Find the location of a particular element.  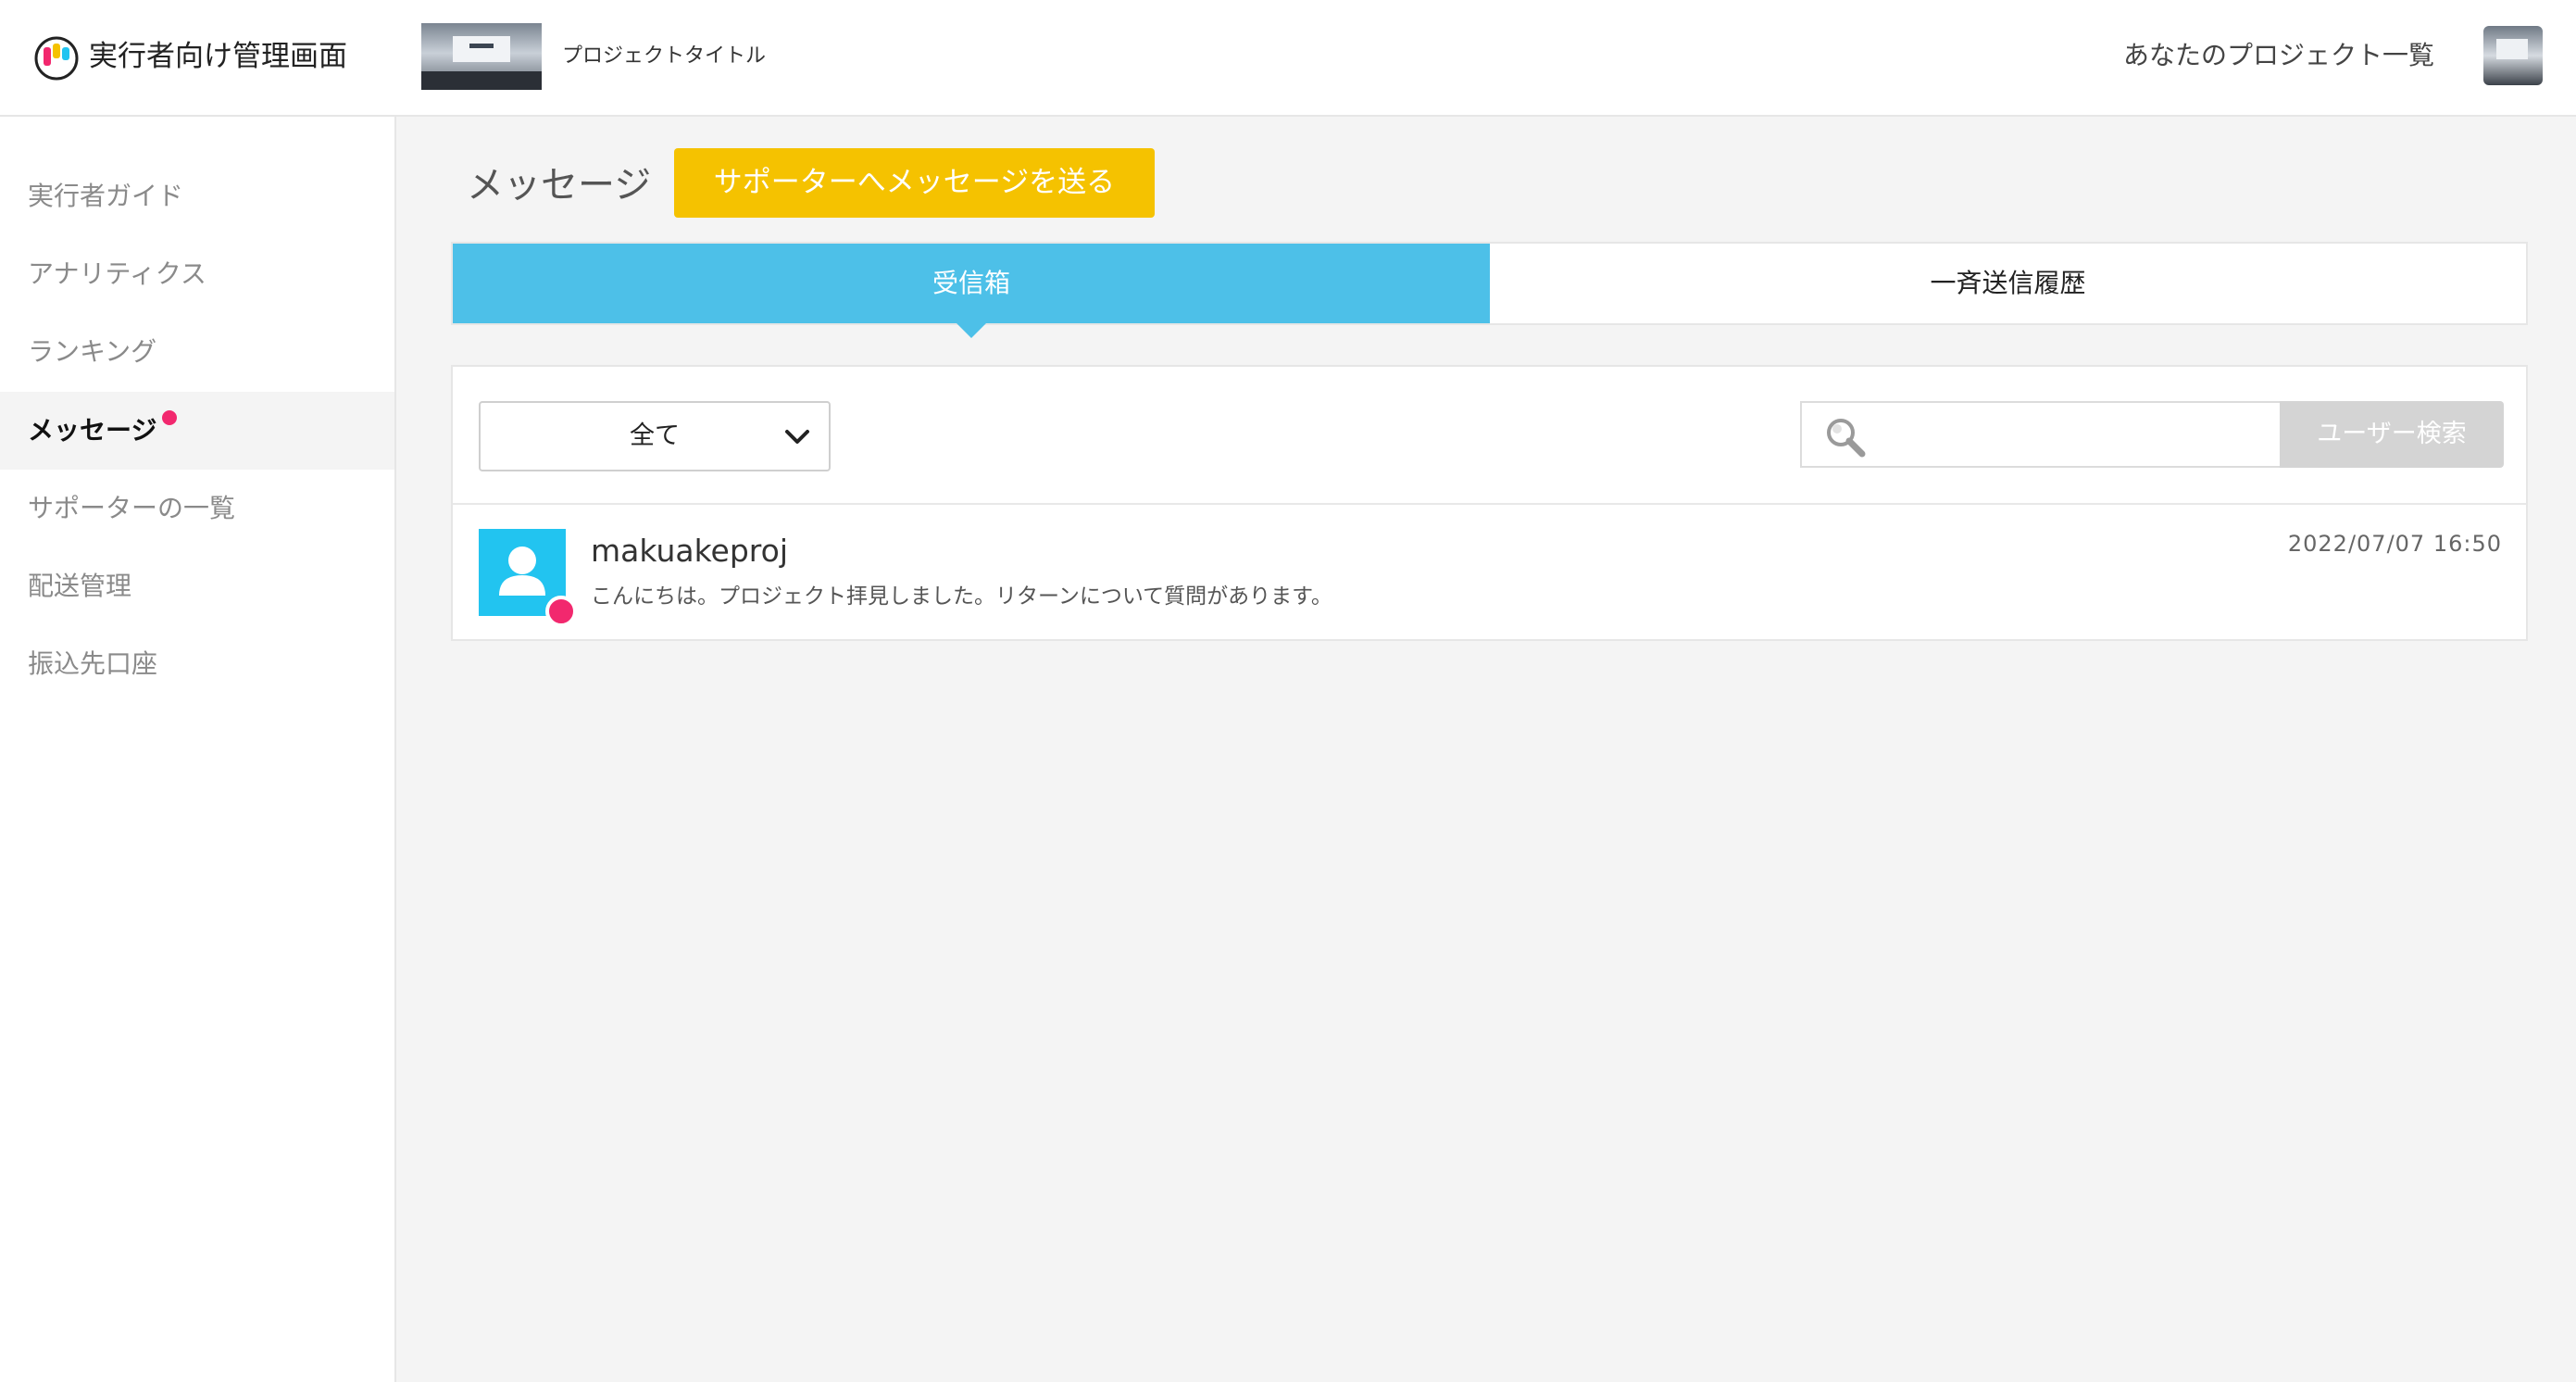

app-title: 実行者向け管理画面 is located at coordinates (218, 56).